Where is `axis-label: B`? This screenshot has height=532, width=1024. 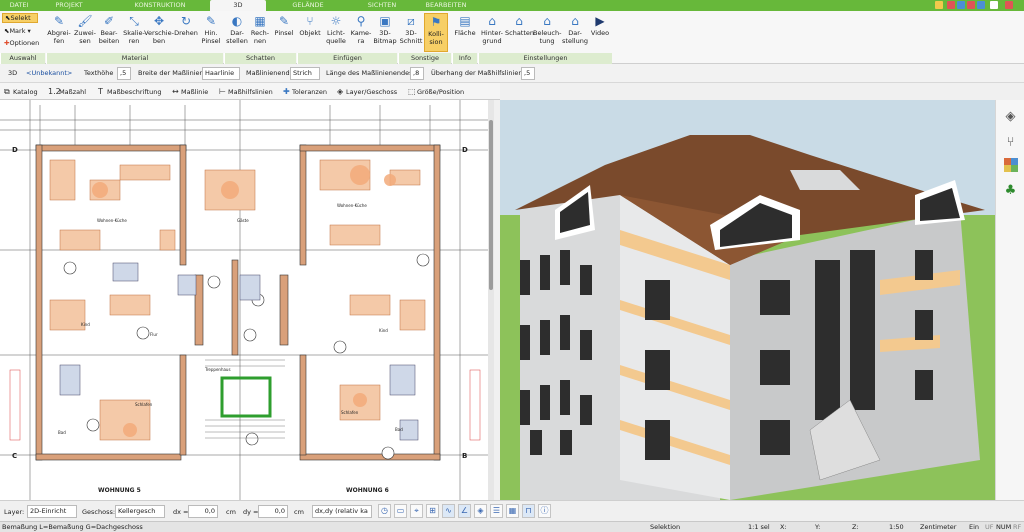 axis-label: B is located at coordinates (465, 456).